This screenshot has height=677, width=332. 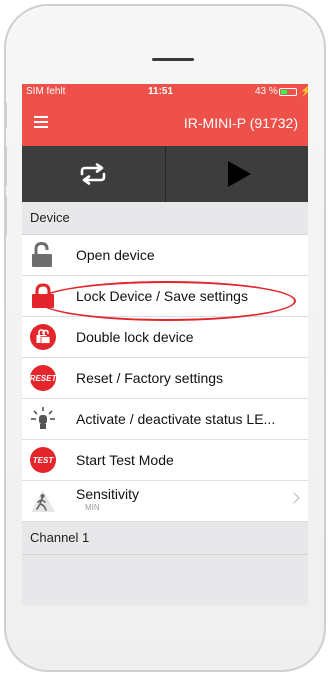 I want to click on highlight-ellipse, so click(x=167, y=301).